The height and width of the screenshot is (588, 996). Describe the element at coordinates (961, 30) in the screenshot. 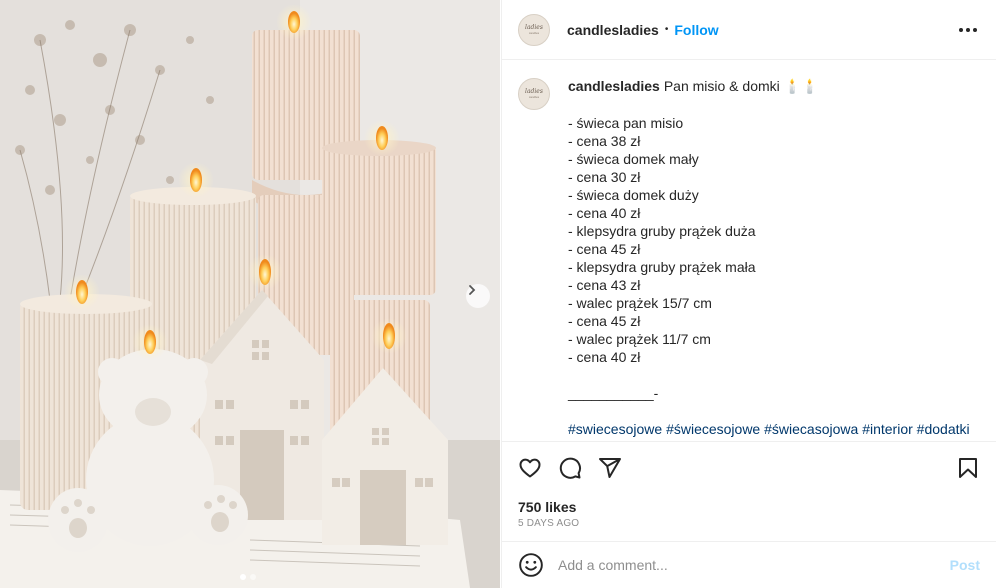

I see `more-icon` at that location.